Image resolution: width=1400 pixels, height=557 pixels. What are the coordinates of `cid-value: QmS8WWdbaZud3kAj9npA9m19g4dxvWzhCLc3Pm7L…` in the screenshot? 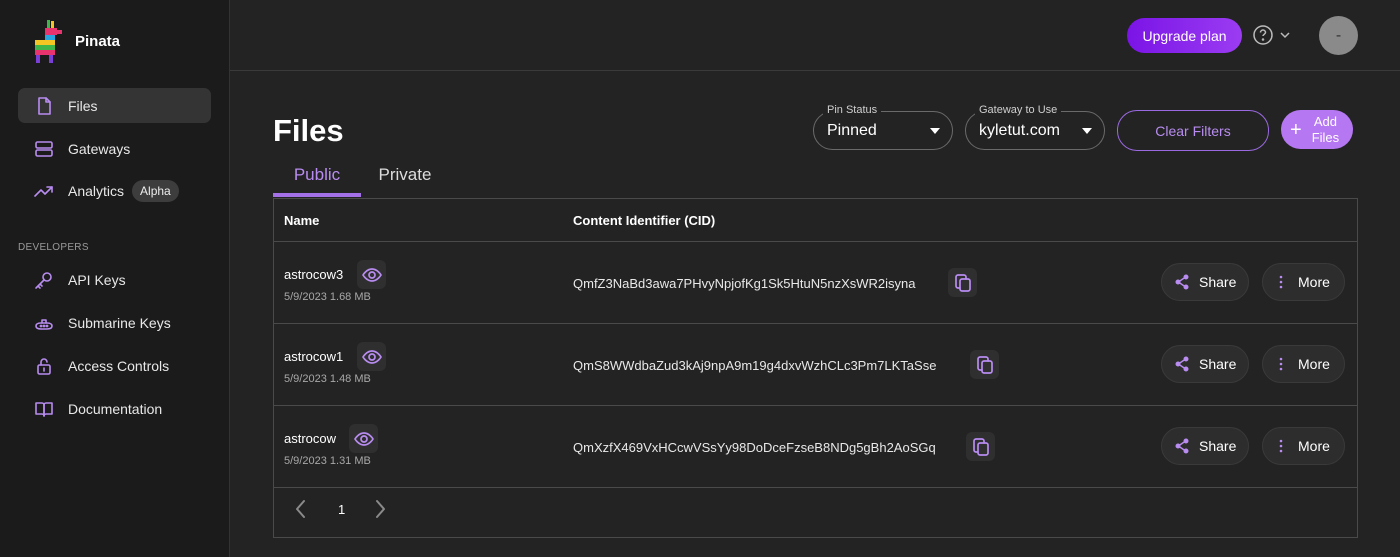 It's located at (755, 365).